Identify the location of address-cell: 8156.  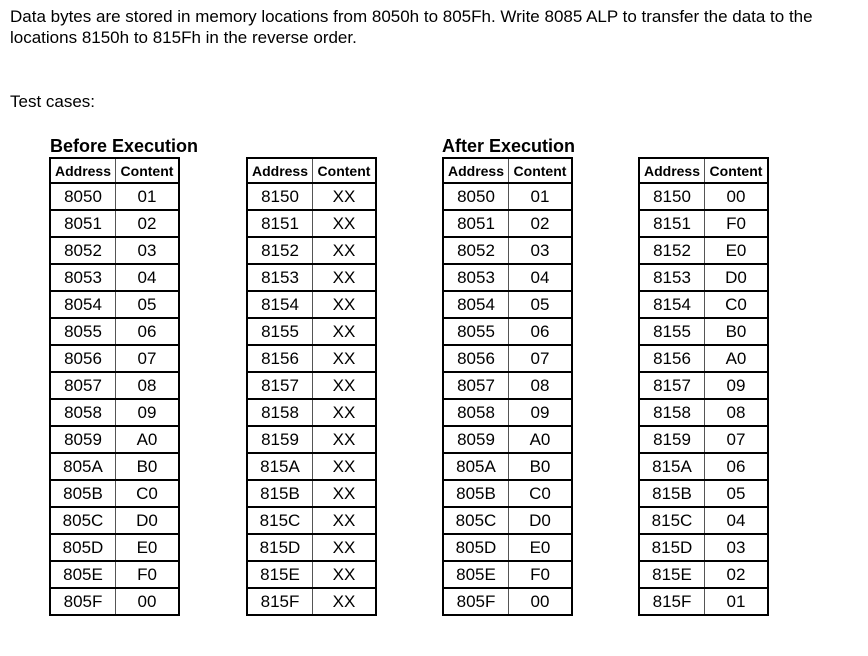
(280, 358).